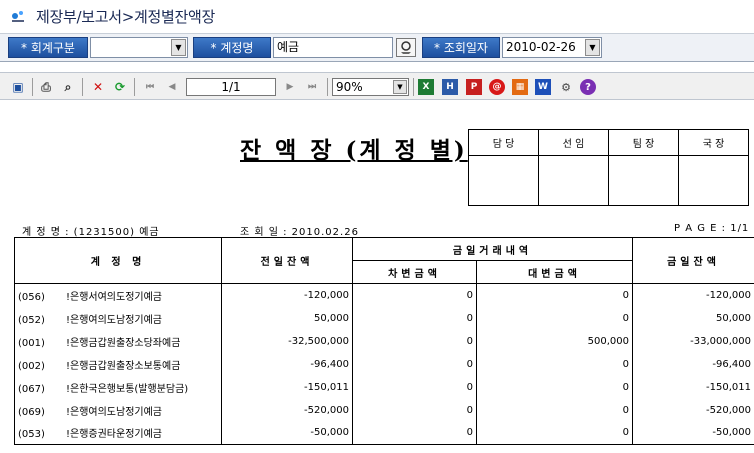 This screenshot has height=453, width=754. What do you see at coordinates (139, 47) in the screenshot?
I see `account-type-select: ▼` at bounding box center [139, 47].